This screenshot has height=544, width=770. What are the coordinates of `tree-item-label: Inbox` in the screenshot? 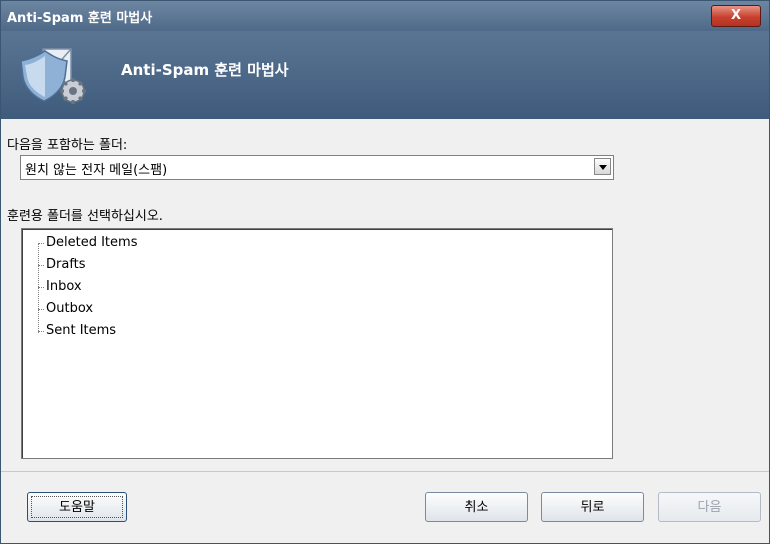 It's located at (64, 286).